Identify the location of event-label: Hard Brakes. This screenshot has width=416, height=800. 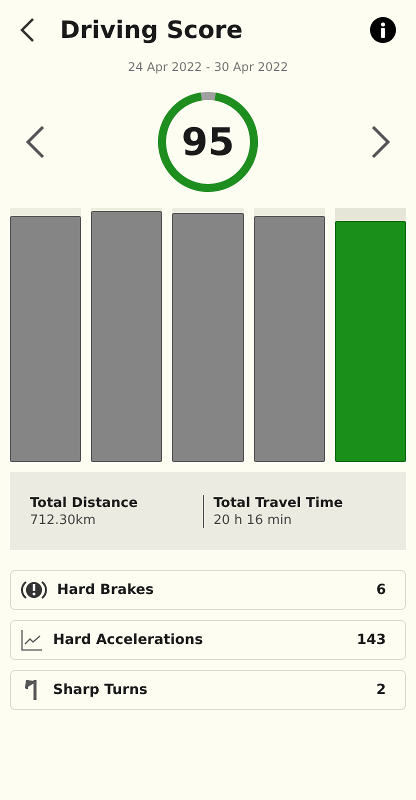
(106, 590).